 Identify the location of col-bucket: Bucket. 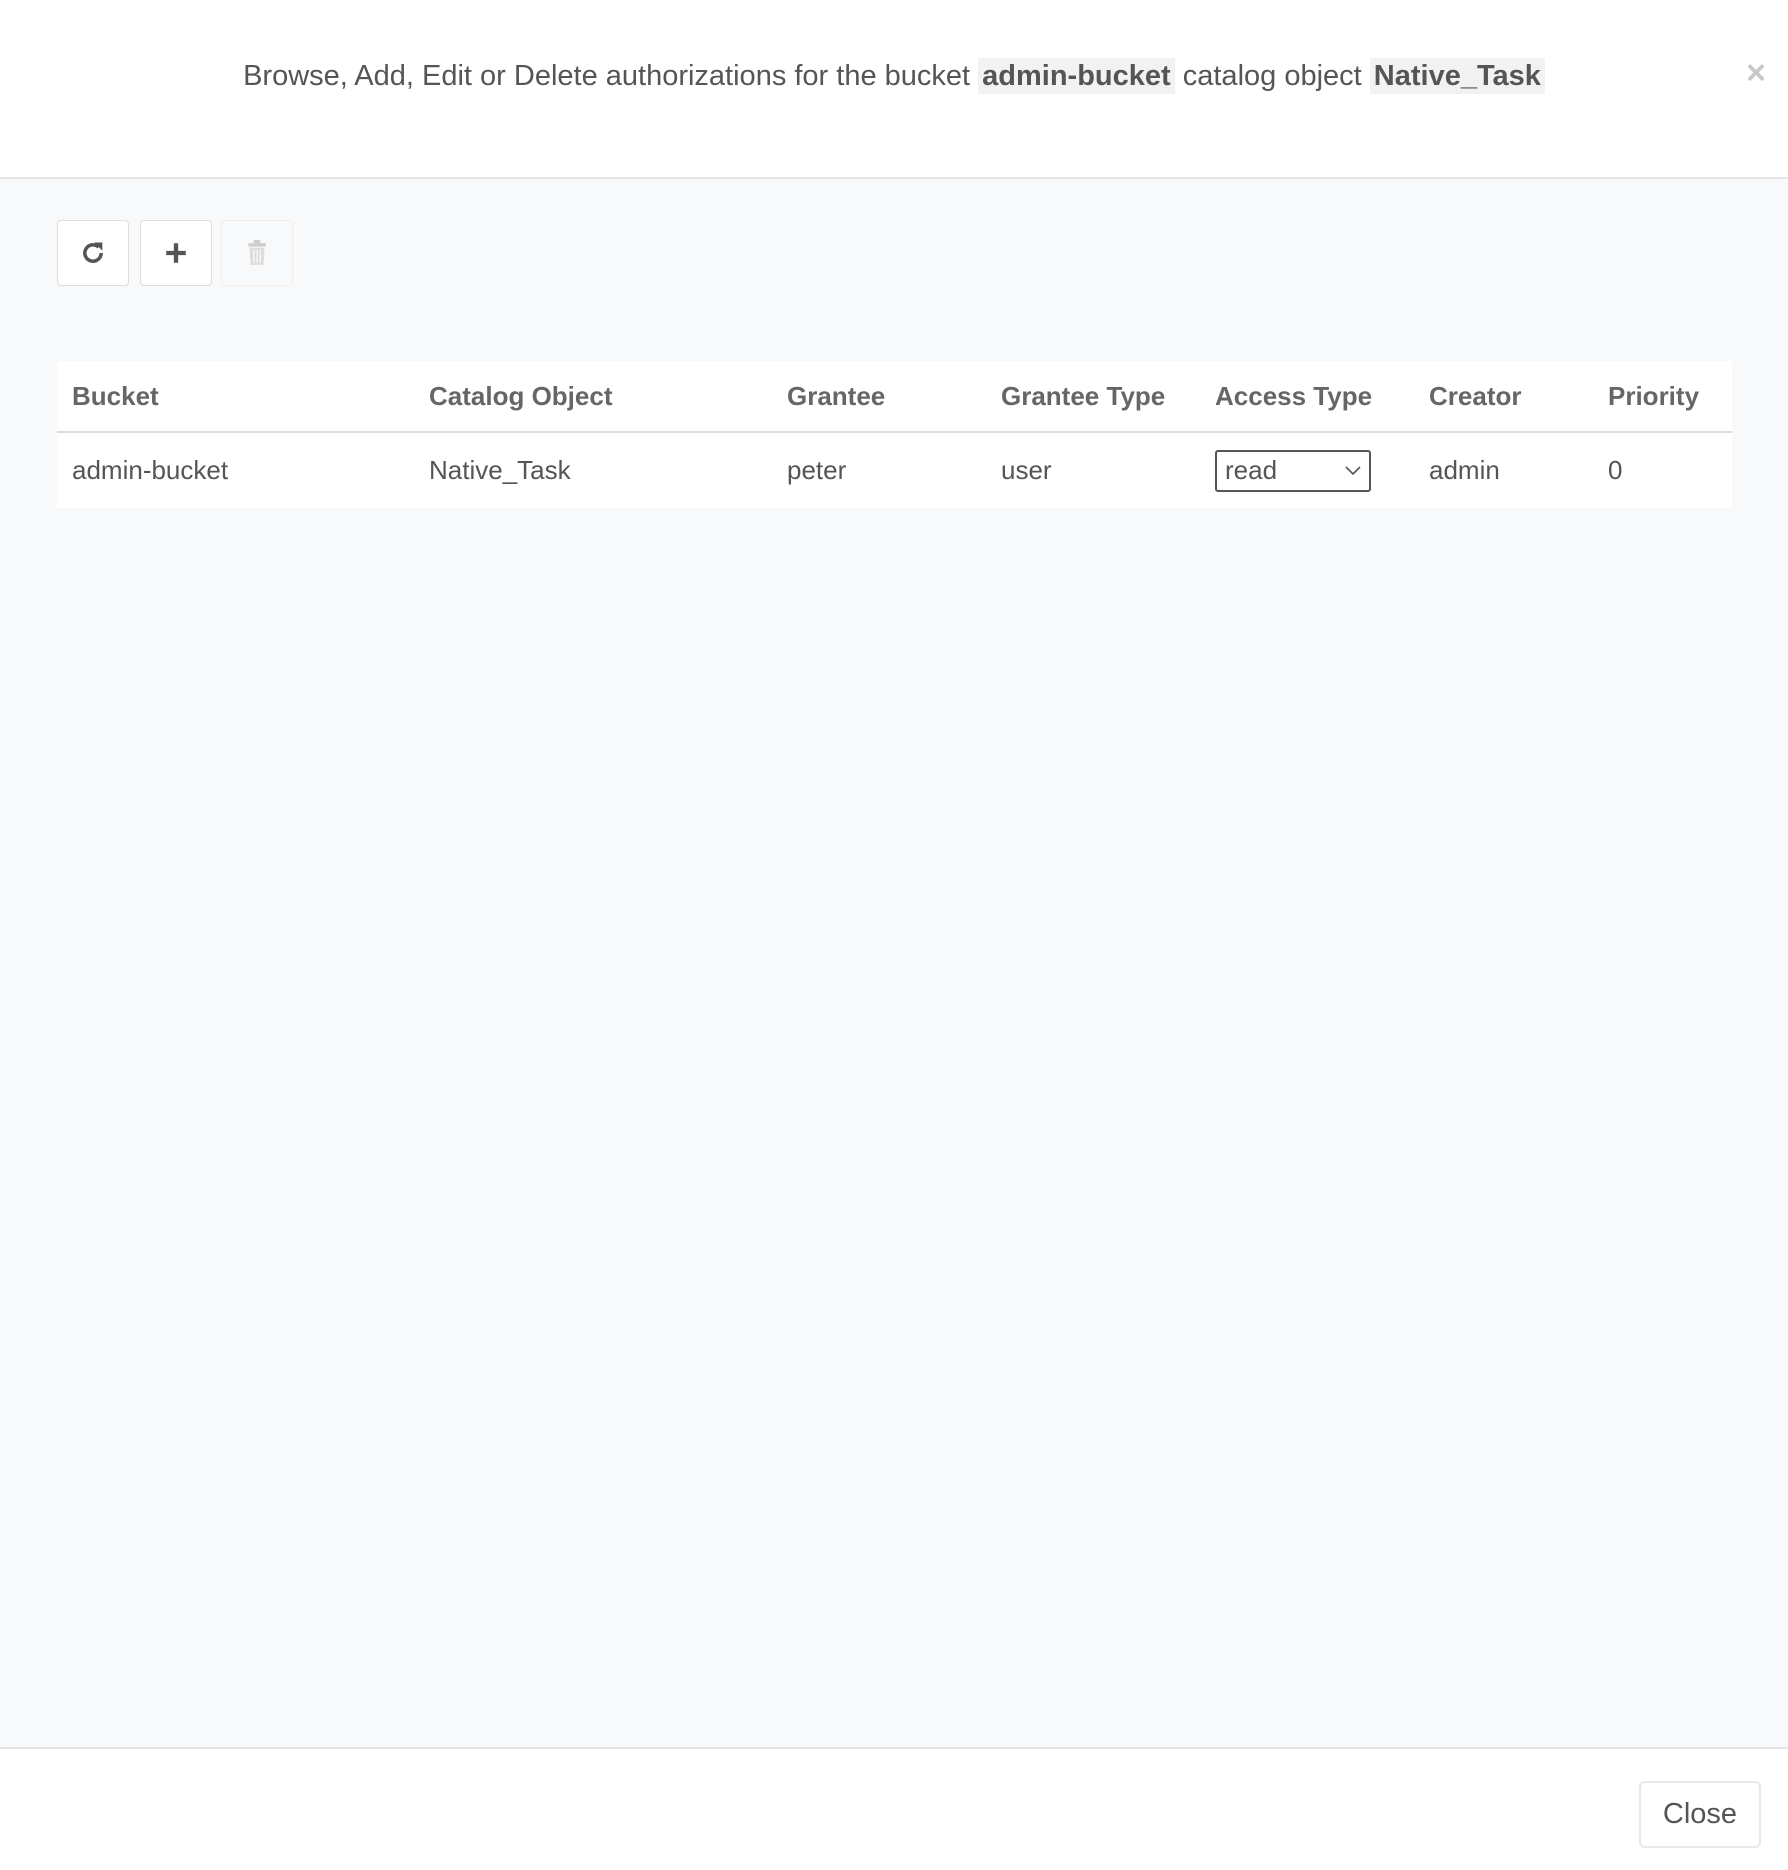
(235, 397).